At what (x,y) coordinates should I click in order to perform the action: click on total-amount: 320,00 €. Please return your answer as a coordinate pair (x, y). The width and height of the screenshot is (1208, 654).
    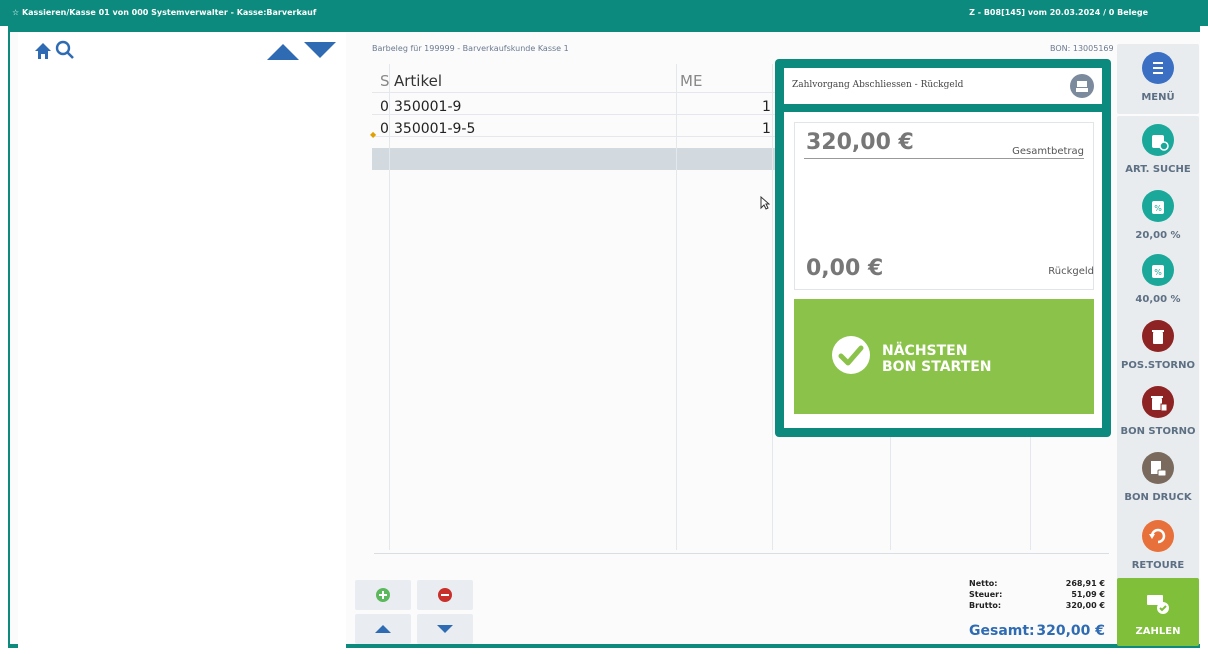
    Looking at the image, I should click on (860, 142).